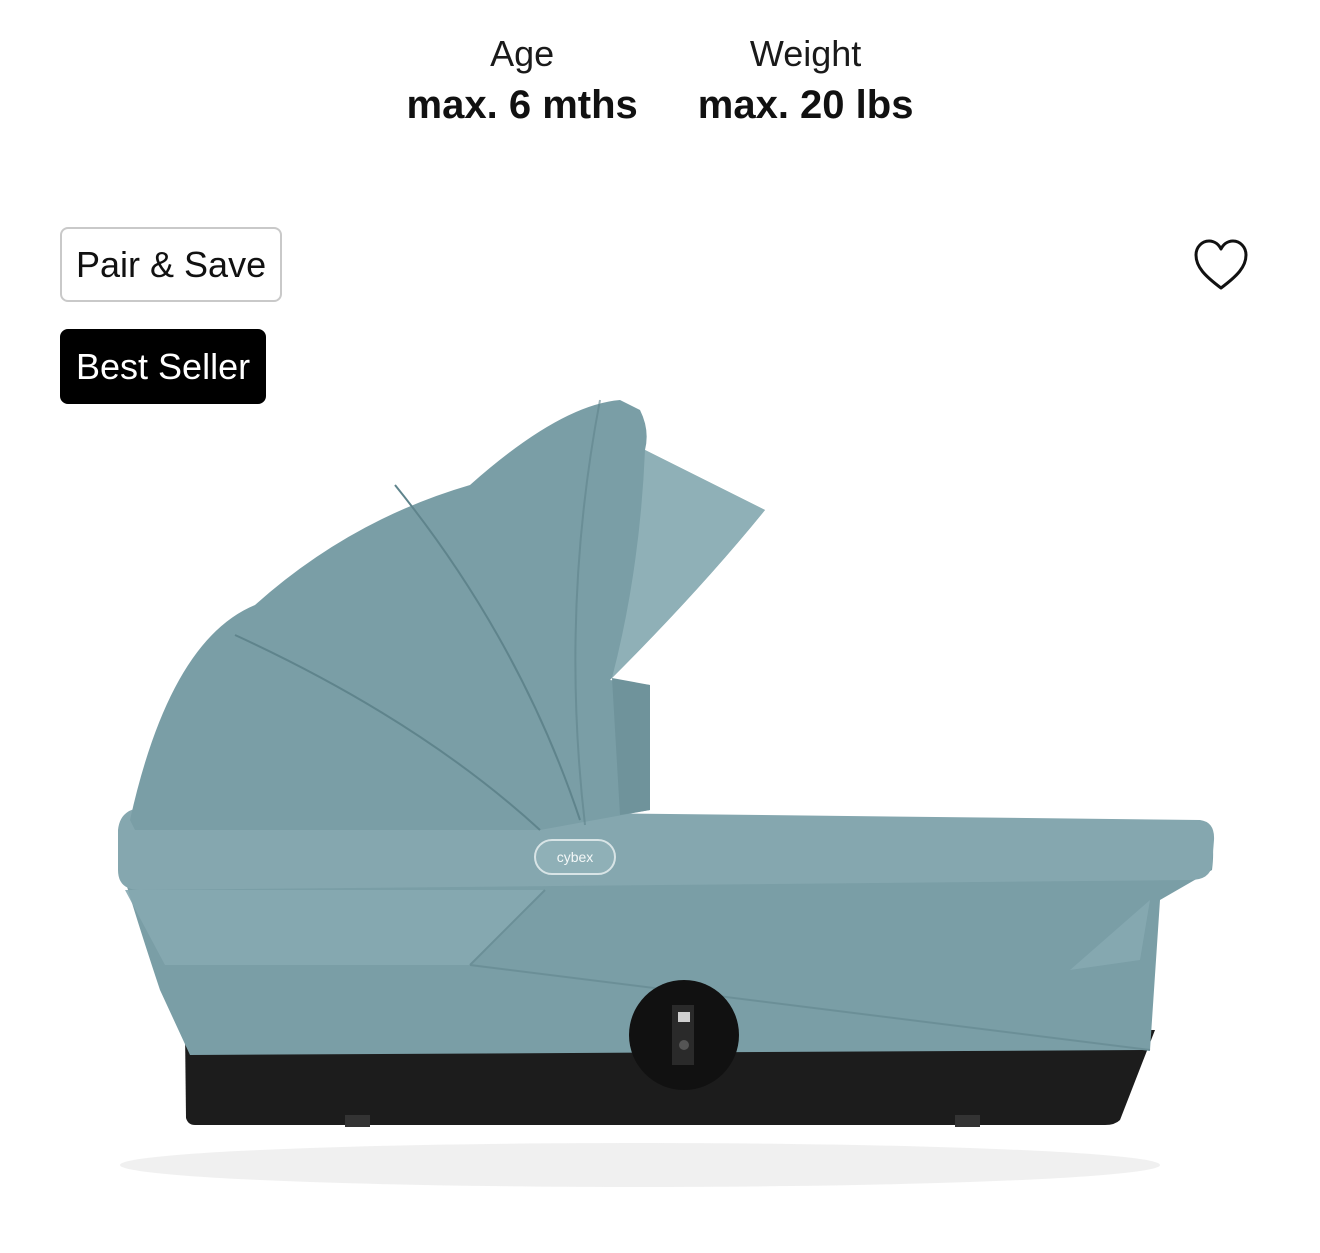  What do you see at coordinates (805, 105) in the screenshot?
I see `spec-weight-value: max. 20 lbs` at bounding box center [805, 105].